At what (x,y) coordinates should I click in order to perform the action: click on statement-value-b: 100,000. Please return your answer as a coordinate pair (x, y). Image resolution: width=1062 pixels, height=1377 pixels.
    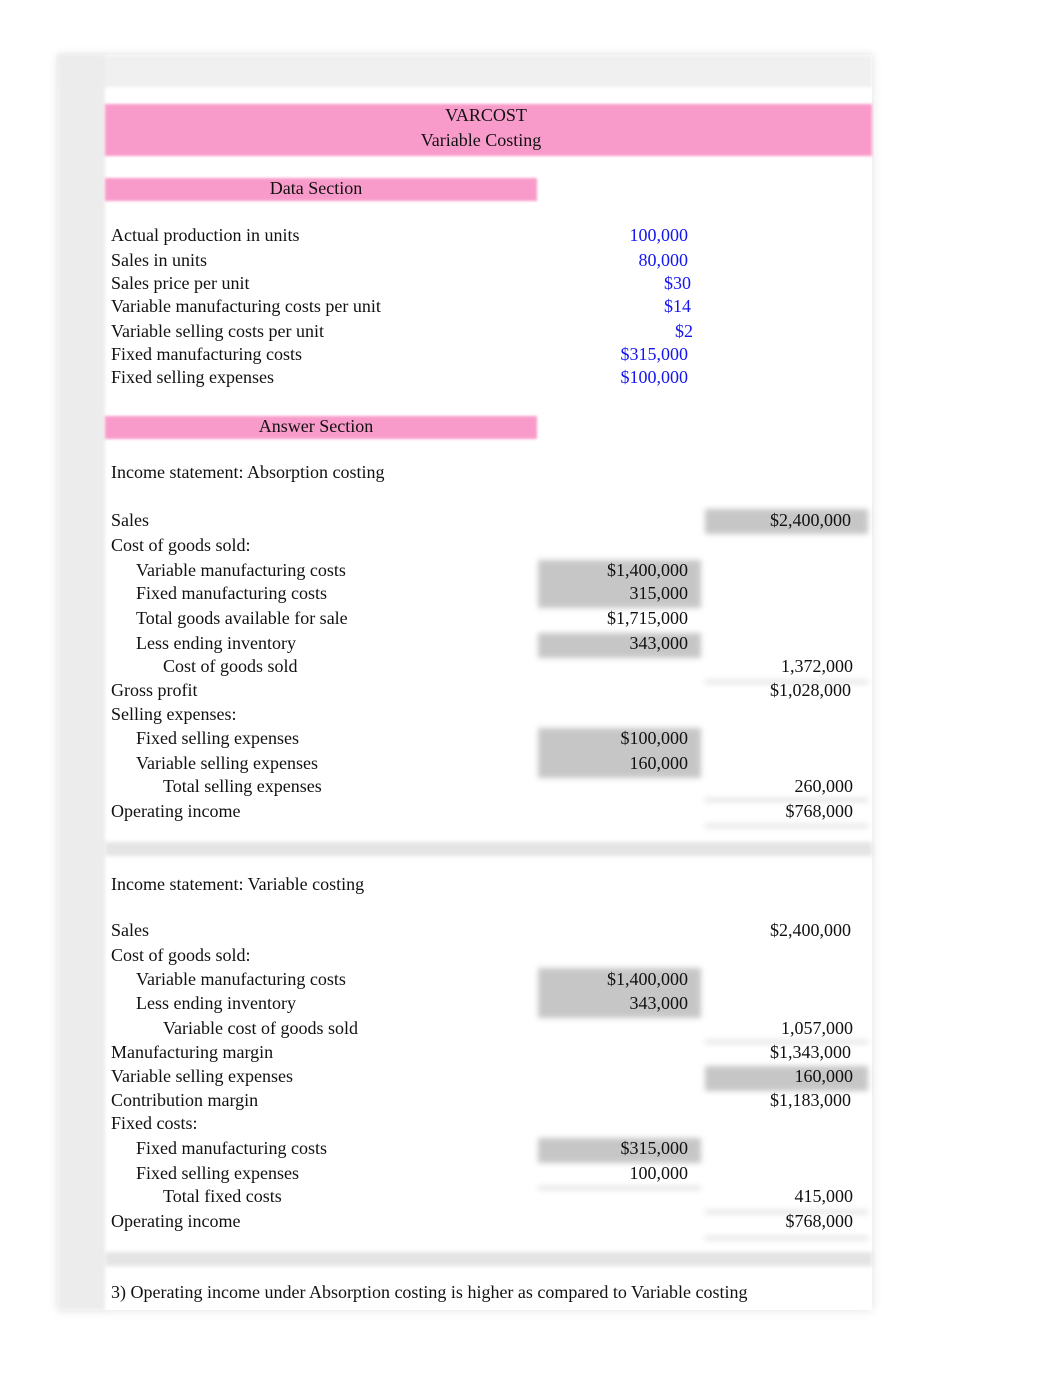
    Looking at the image, I should click on (659, 1173).